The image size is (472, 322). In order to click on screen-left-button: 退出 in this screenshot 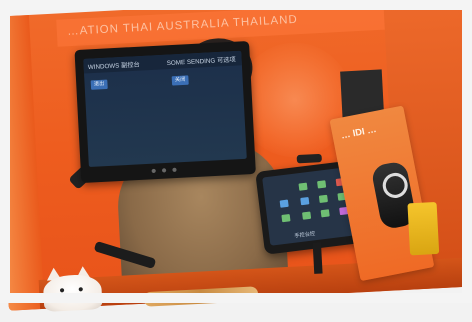, I will do `click(99, 84)`.